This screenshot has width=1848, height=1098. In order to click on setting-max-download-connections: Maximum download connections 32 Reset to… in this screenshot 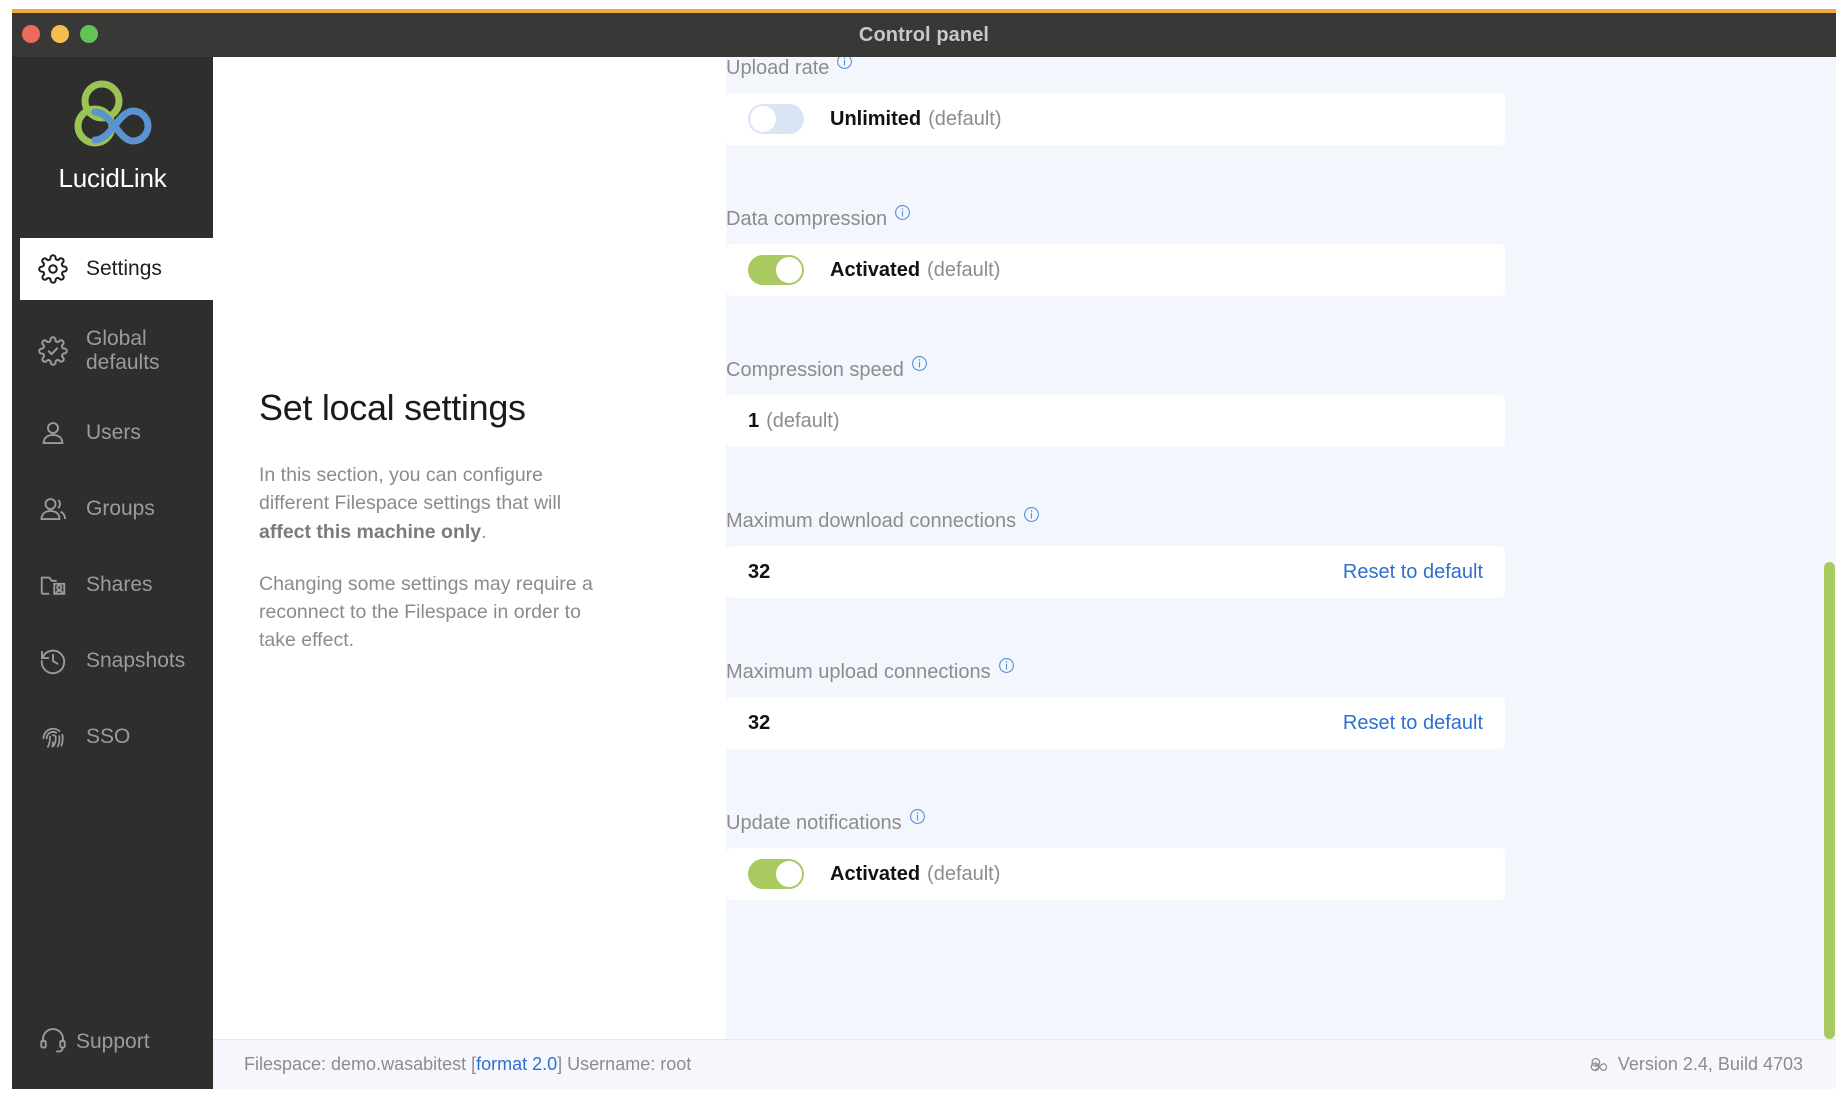, I will do `click(1281, 552)`.